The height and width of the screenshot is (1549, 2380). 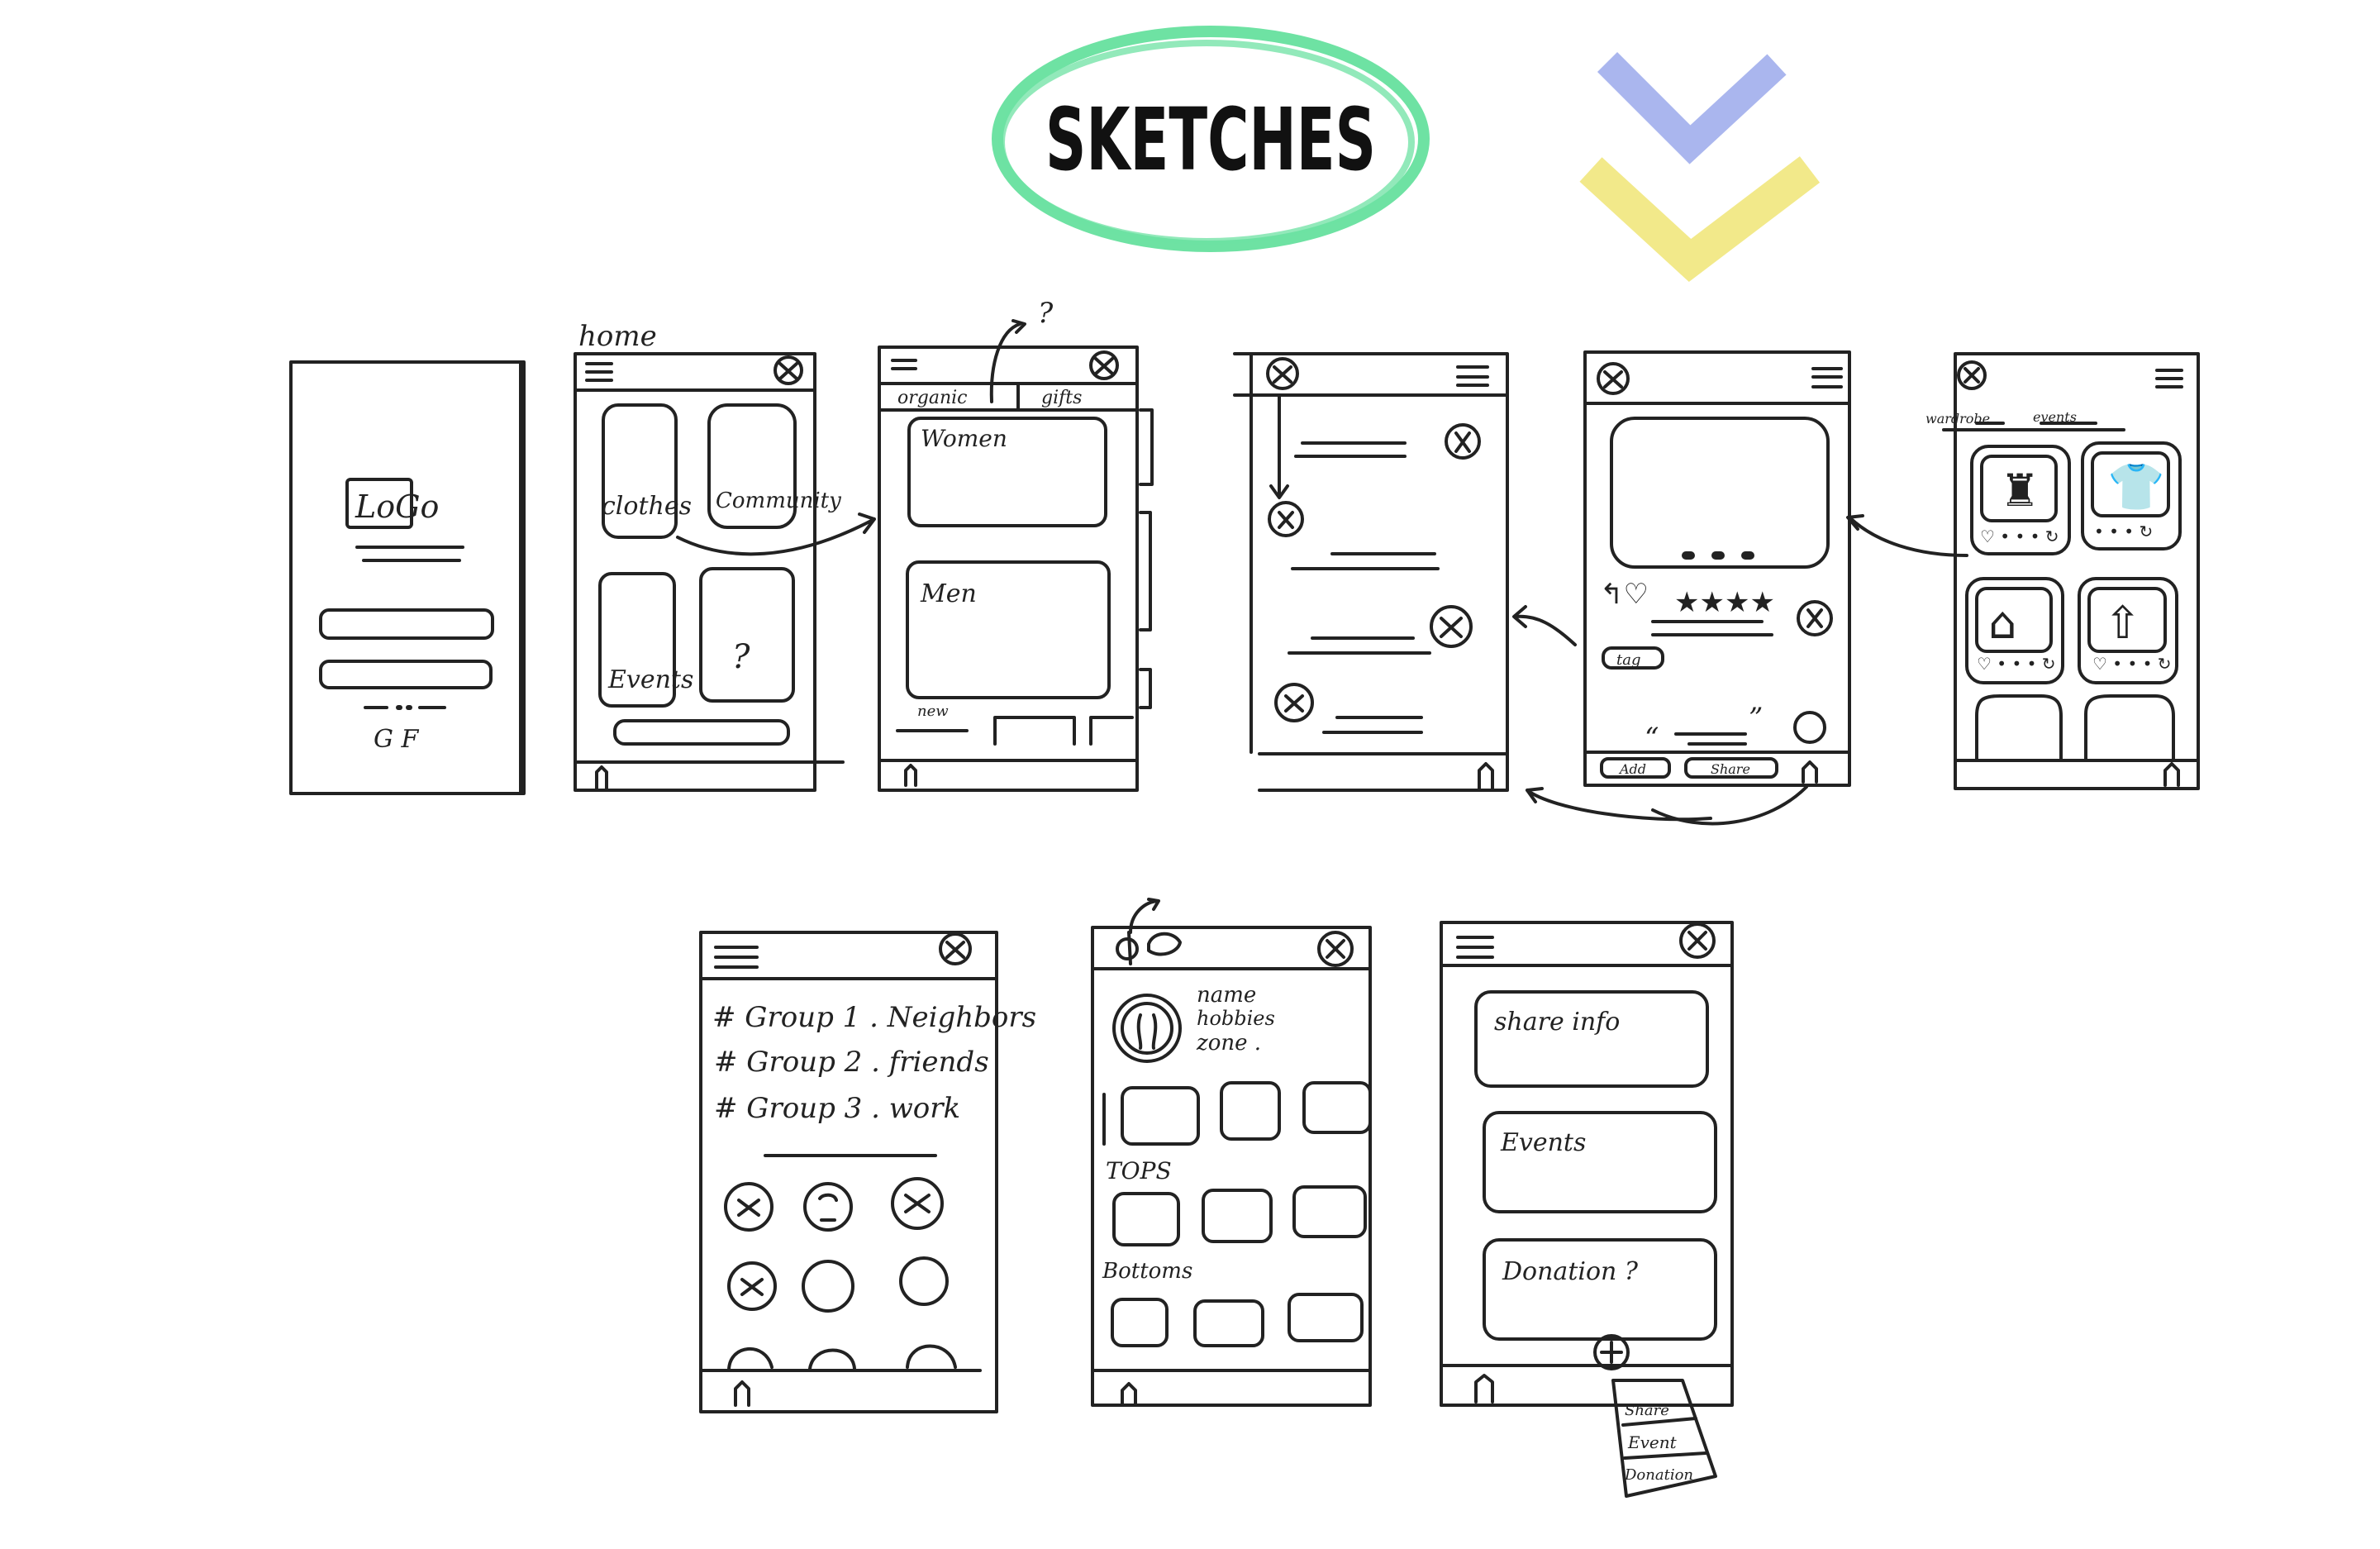 What do you see at coordinates (1658, 1475) in the screenshot?
I see `menu-item-donation: Donation` at bounding box center [1658, 1475].